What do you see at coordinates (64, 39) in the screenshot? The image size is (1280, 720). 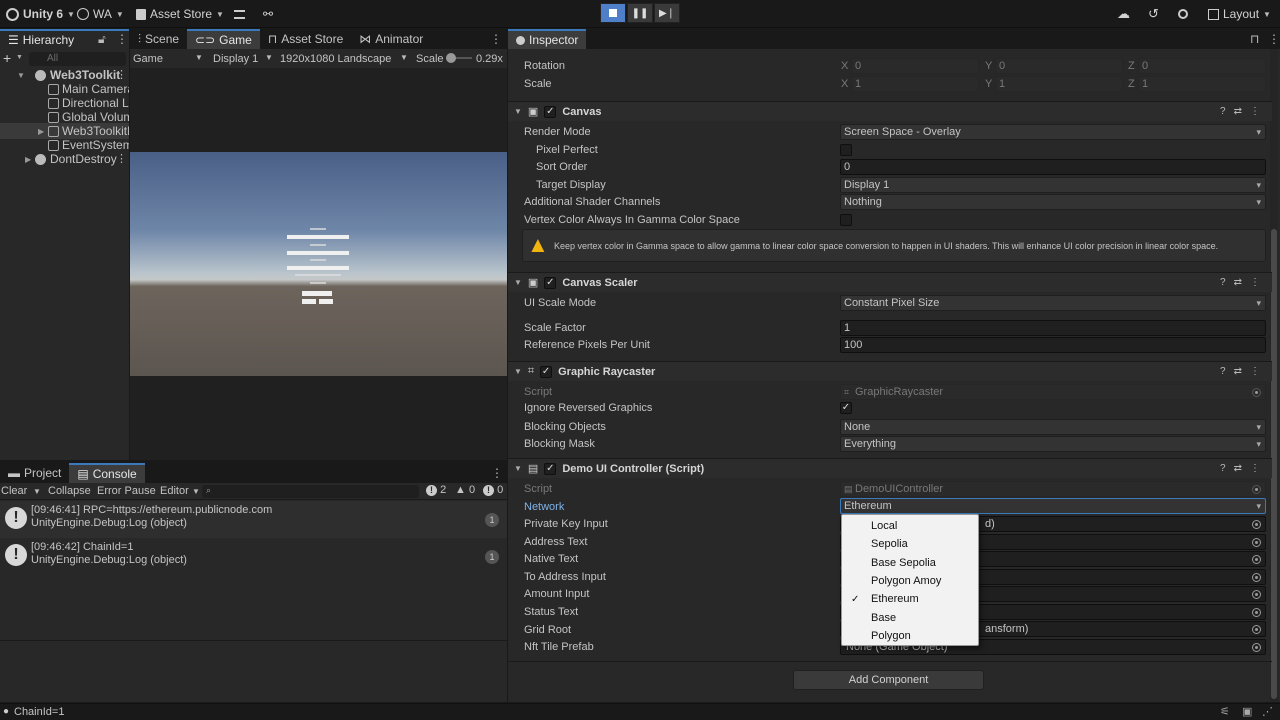 I see `tab-hierarchy: ☰ Hierarchy` at bounding box center [64, 39].